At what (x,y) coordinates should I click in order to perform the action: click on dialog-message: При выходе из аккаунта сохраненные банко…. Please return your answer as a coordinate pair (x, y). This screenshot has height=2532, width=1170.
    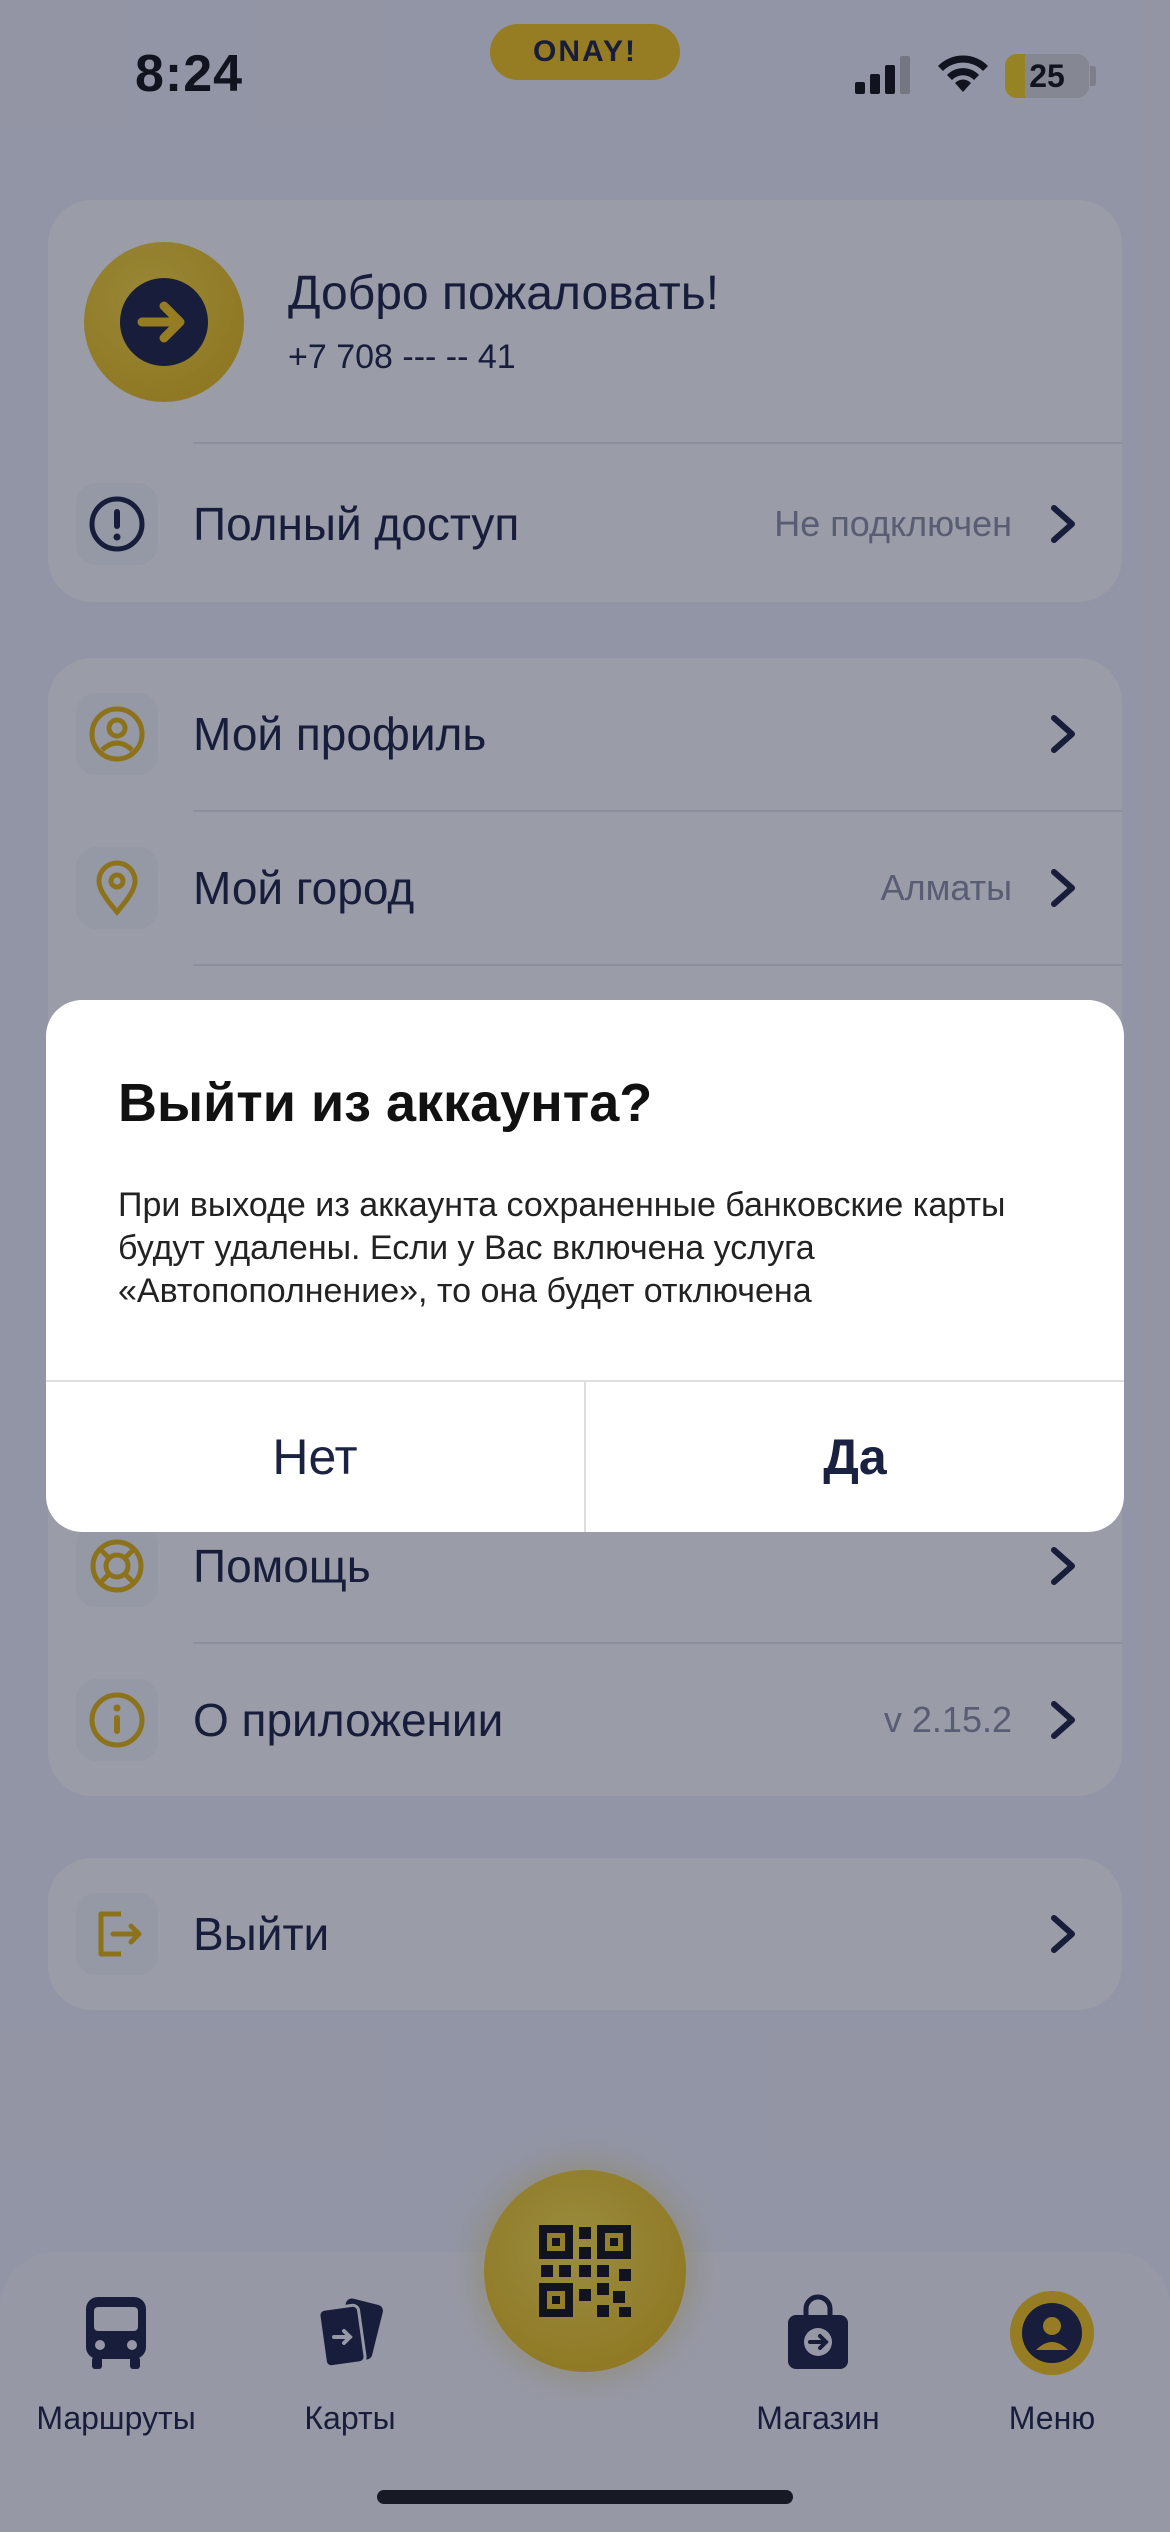
    Looking at the image, I should click on (562, 1248).